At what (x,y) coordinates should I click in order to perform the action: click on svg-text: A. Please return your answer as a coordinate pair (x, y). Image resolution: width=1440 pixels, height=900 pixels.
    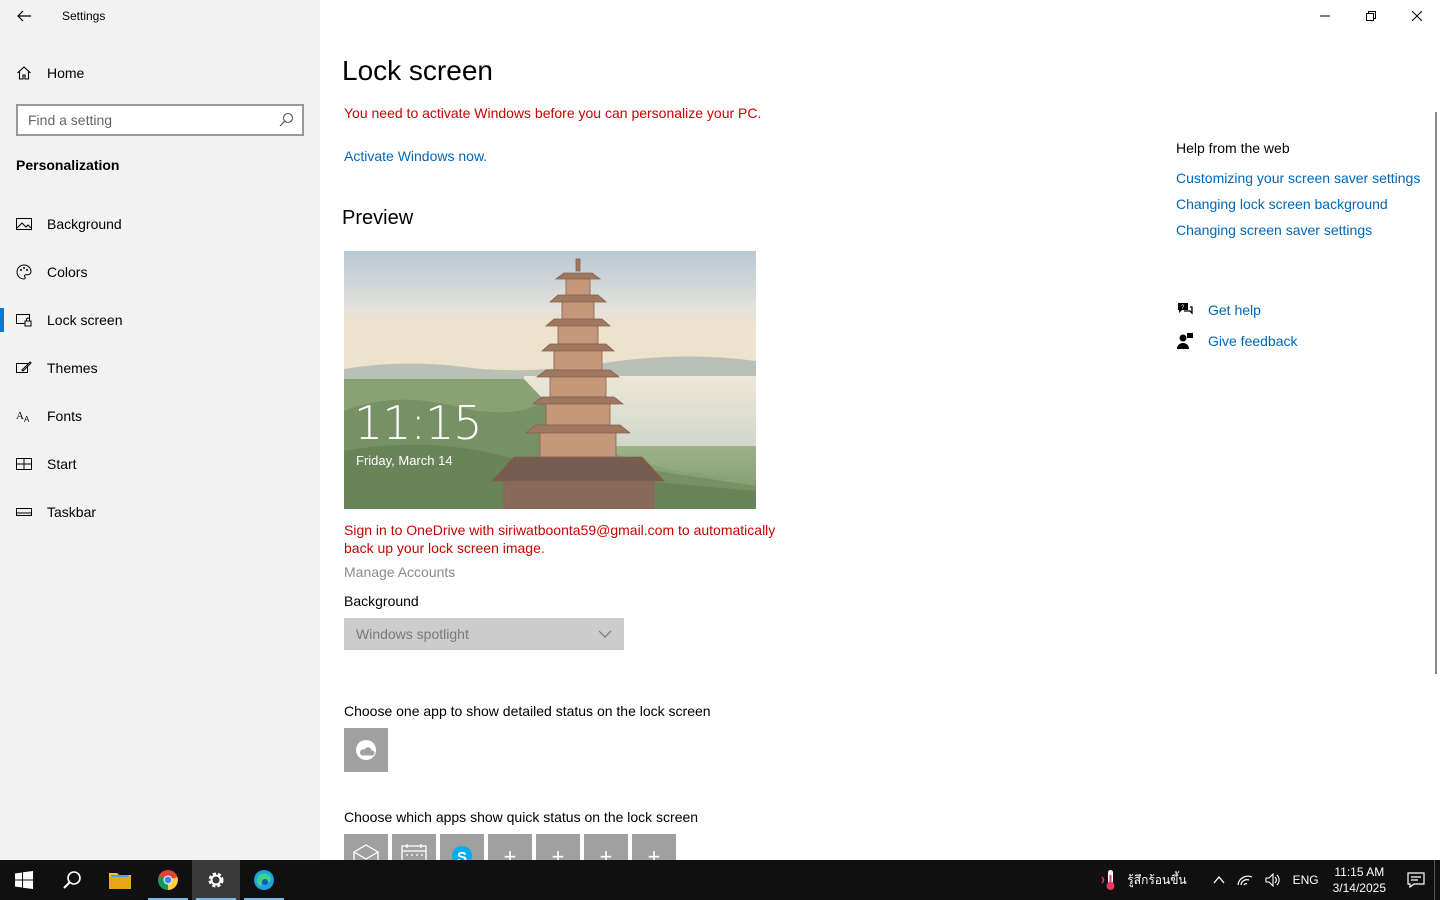
    Looking at the image, I should click on (20, 416).